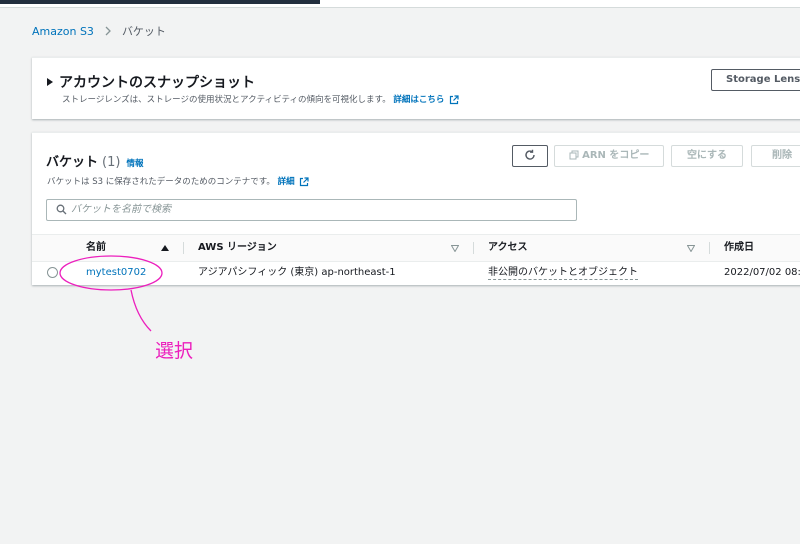 The image size is (800, 544). I want to click on annotation-label: 選択, so click(174, 351).